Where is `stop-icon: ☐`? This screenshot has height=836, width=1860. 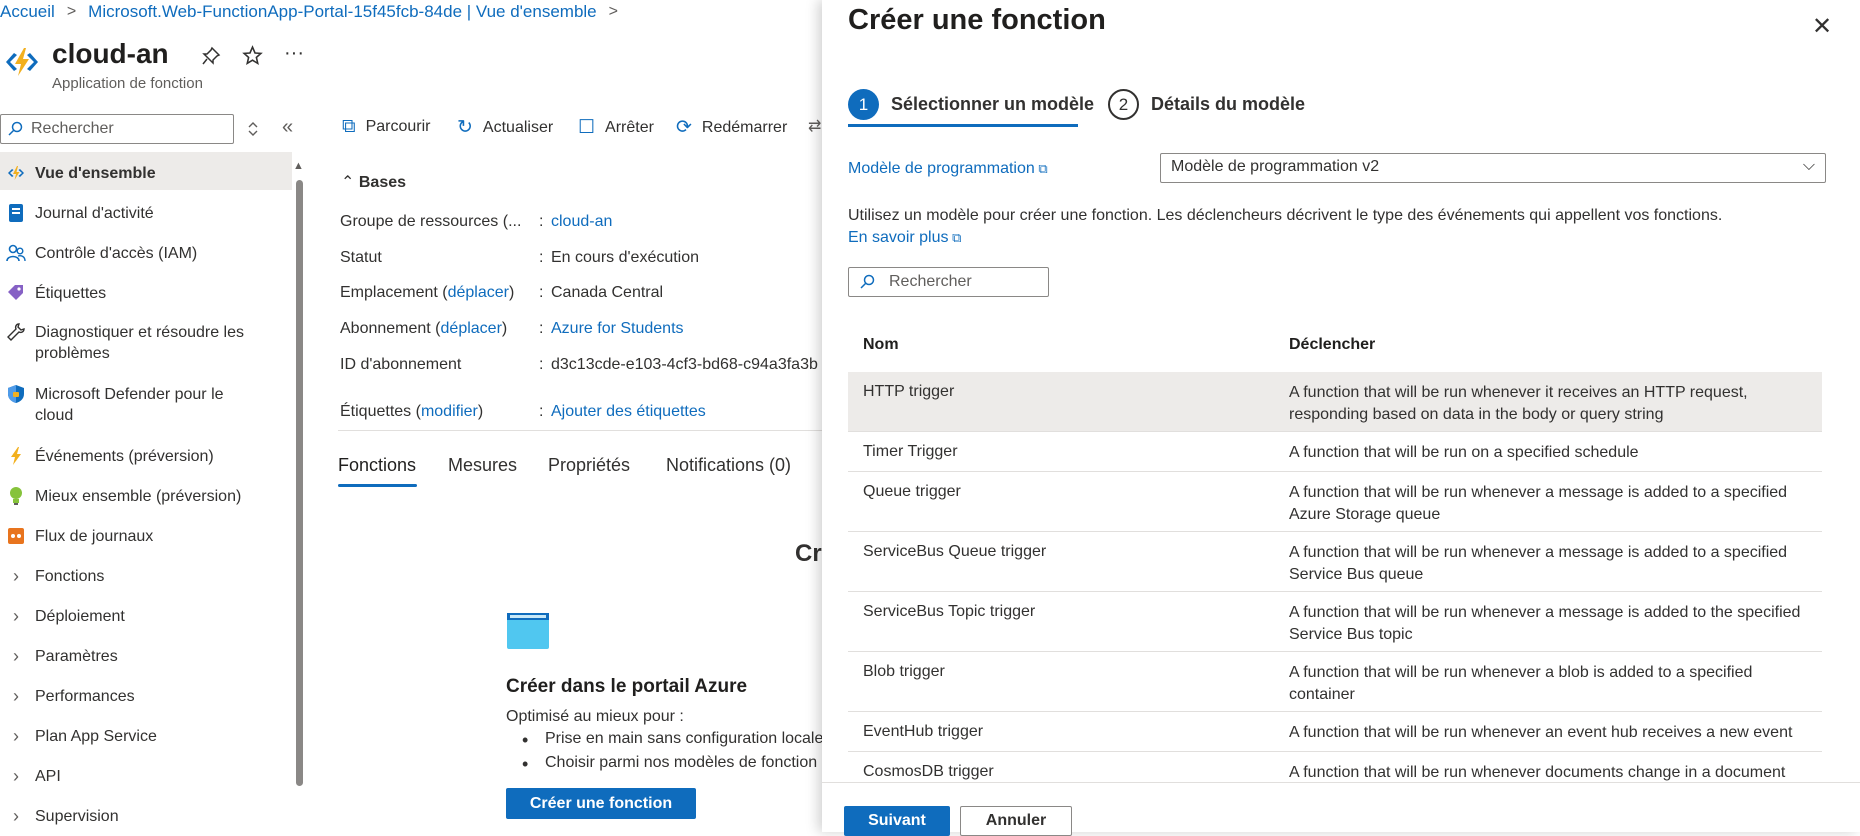
stop-icon: ☐ is located at coordinates (587, 127).